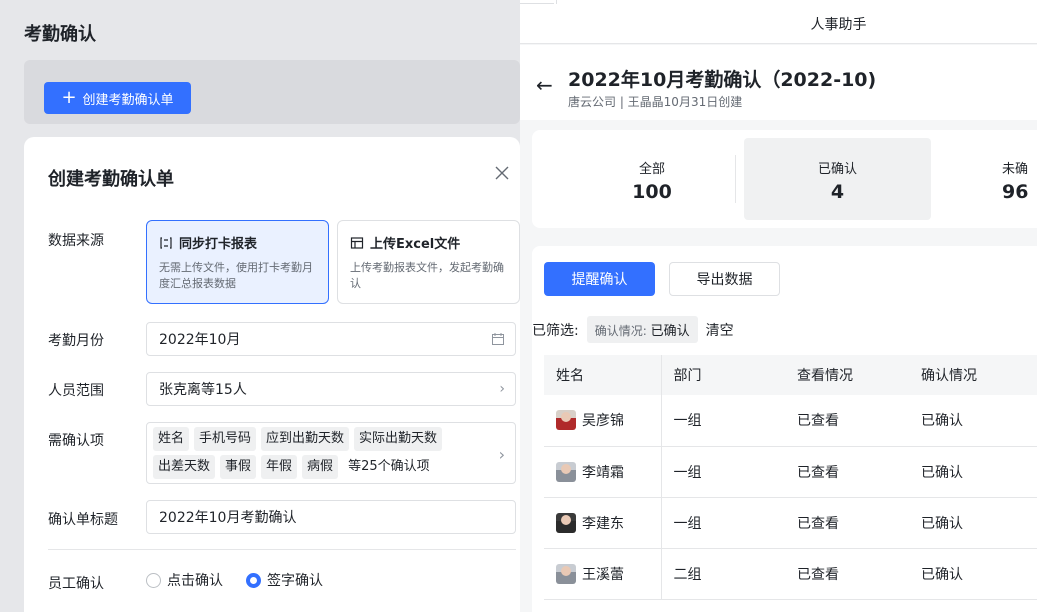 This screenshot has width=1037, height=612. What do you see at coordinates (723, 574) in the screenshot?
I see `dept-cell: 二组` at bounding box center [723, 574].